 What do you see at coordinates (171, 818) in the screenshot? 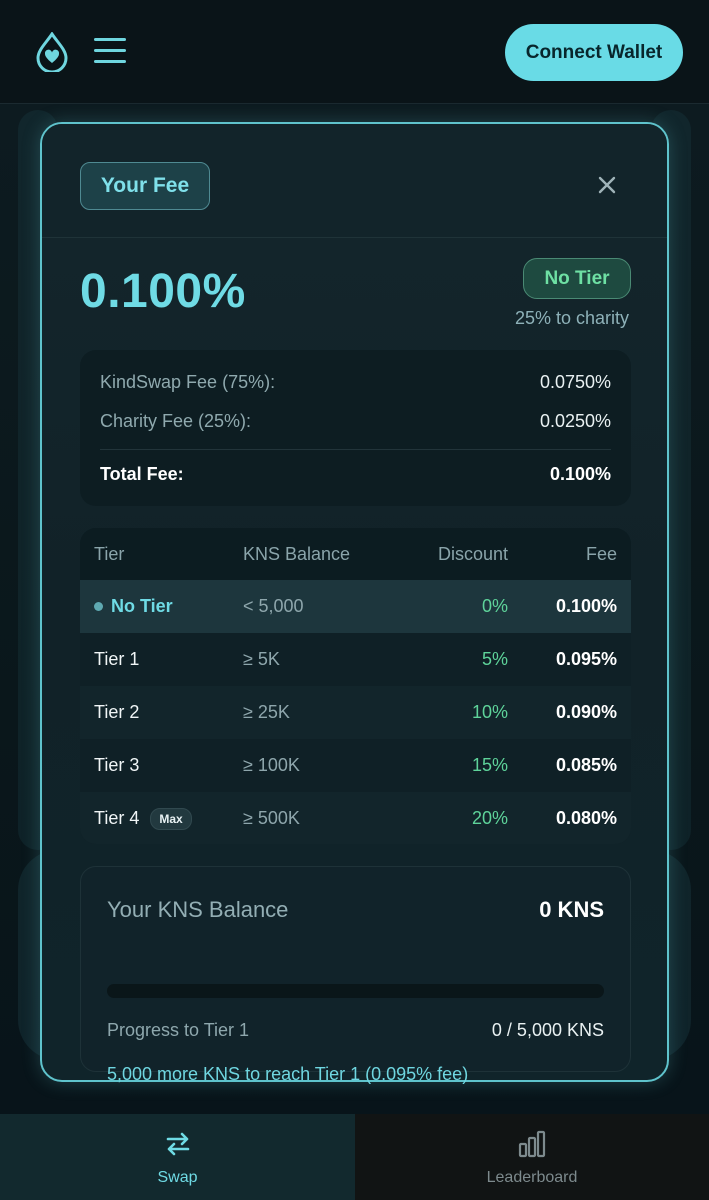
I see `max-tier-badge: Max` at bounding box center [171, 818].